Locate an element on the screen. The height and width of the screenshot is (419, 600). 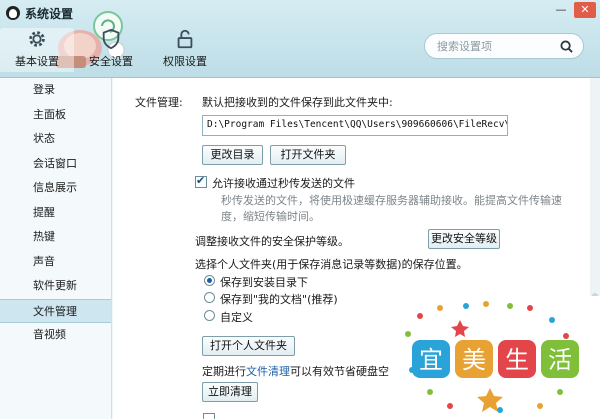
default-save-text: 默认把接收到的文件保存到此文件夹中: is located at coordinates (297, 102).